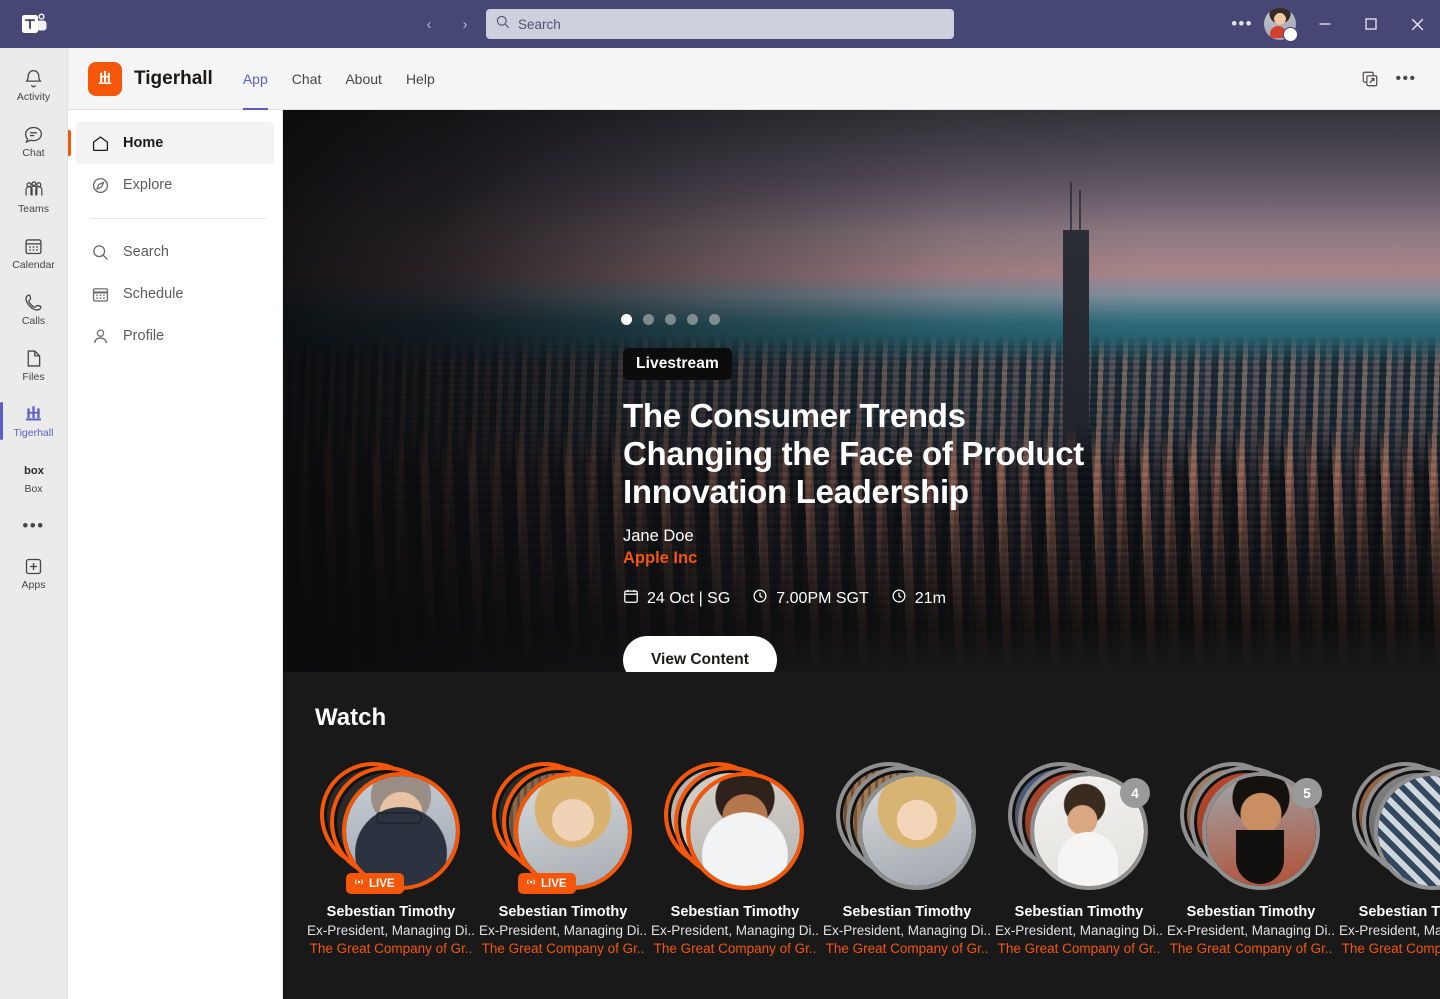 This screenshot has height=999, width=1440. What do you see at coordinates (33, 302) in the screenshot?
I see `phone-icon` at bounding box center [33, 302].